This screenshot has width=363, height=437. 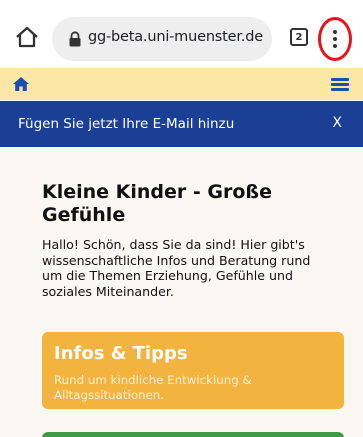 What do you see at coordinates (126, 124) in the screenshot?
I see `banner-text: Fügen Sie jetzt Ihre E-Mail hinzu` at bounding box center [126, 124].